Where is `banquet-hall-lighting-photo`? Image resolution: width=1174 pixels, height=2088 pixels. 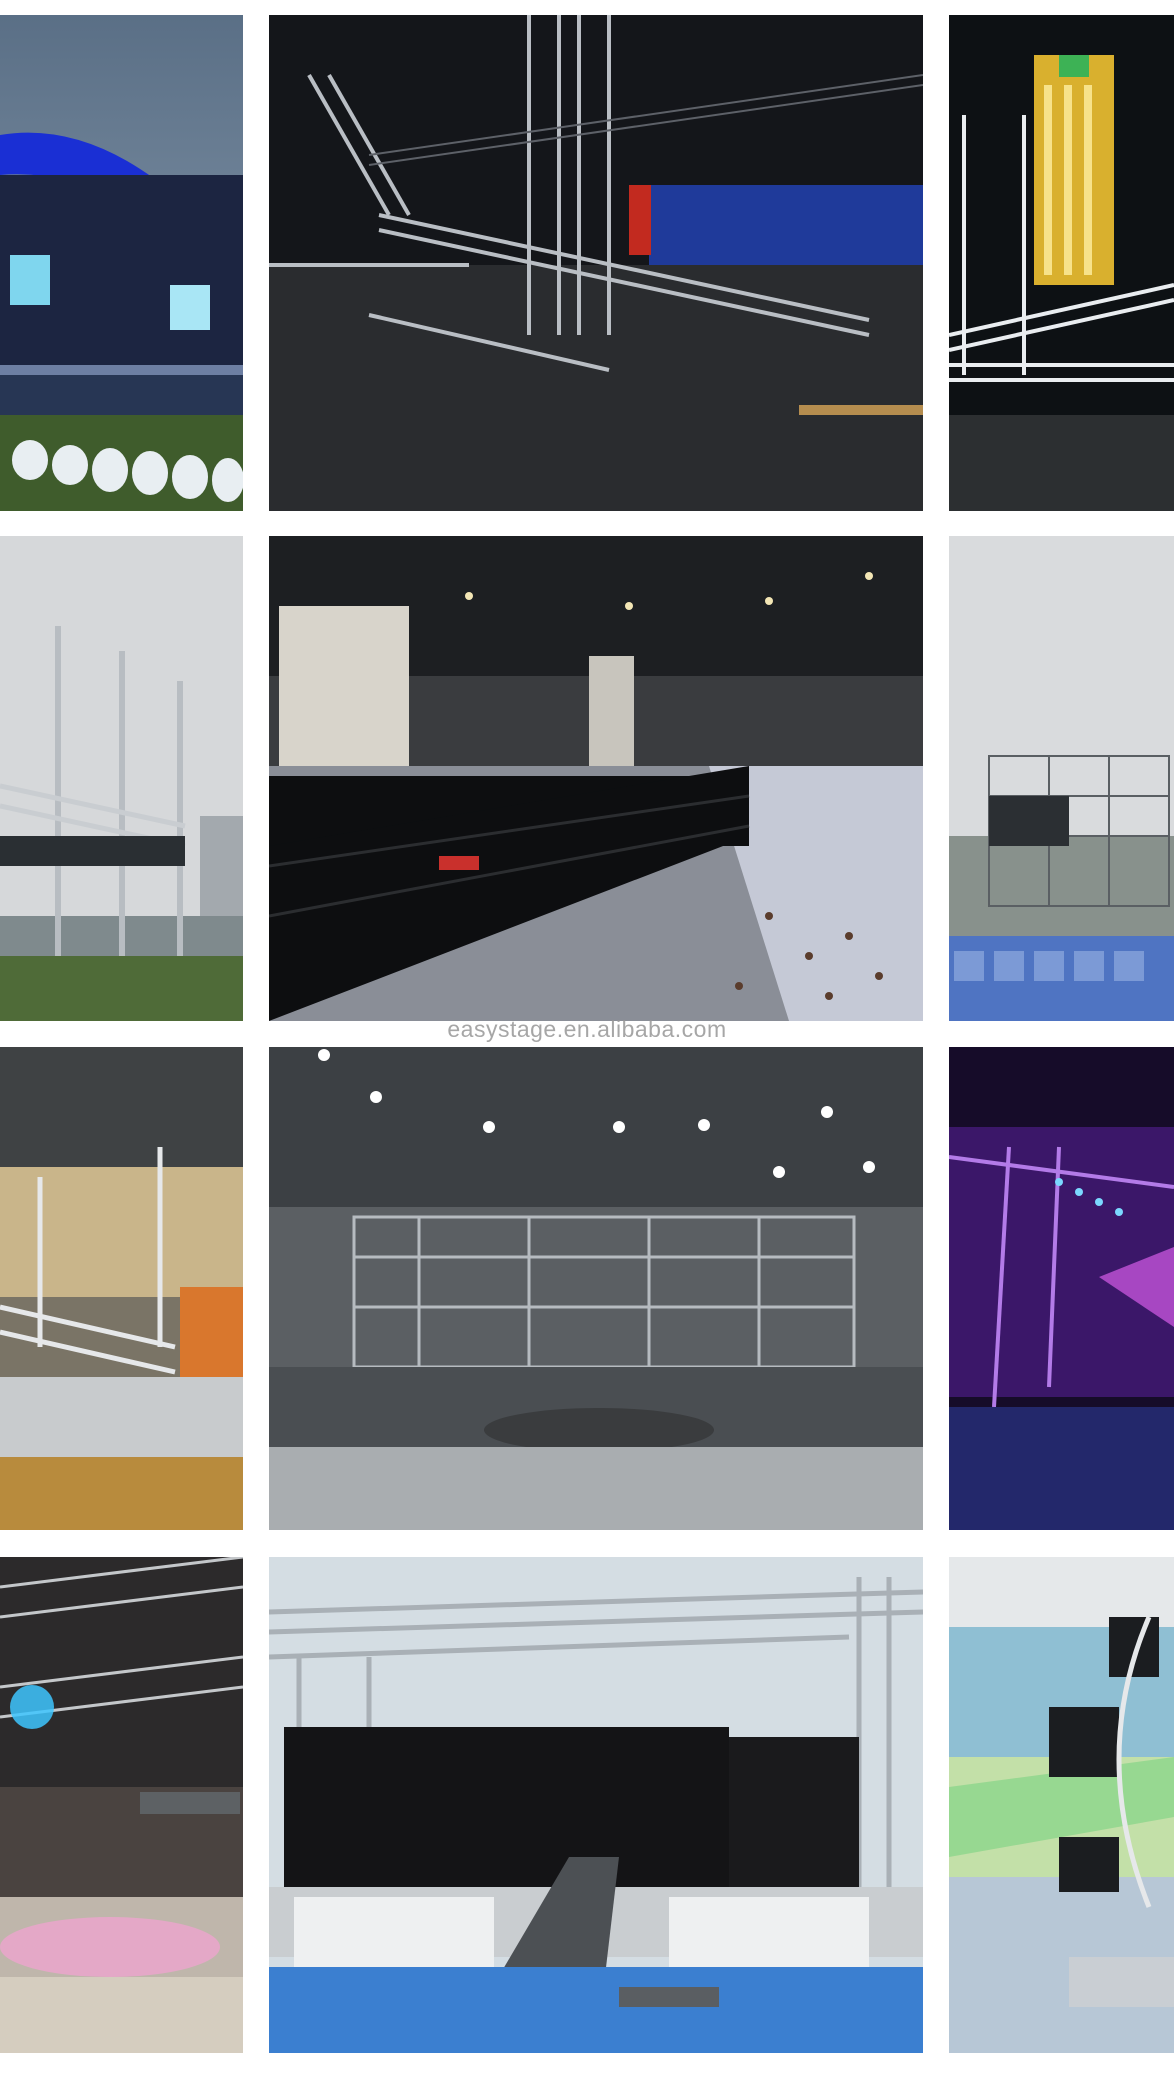 banquet-hall-lighting-photo is located at coordinates (121, 1805).